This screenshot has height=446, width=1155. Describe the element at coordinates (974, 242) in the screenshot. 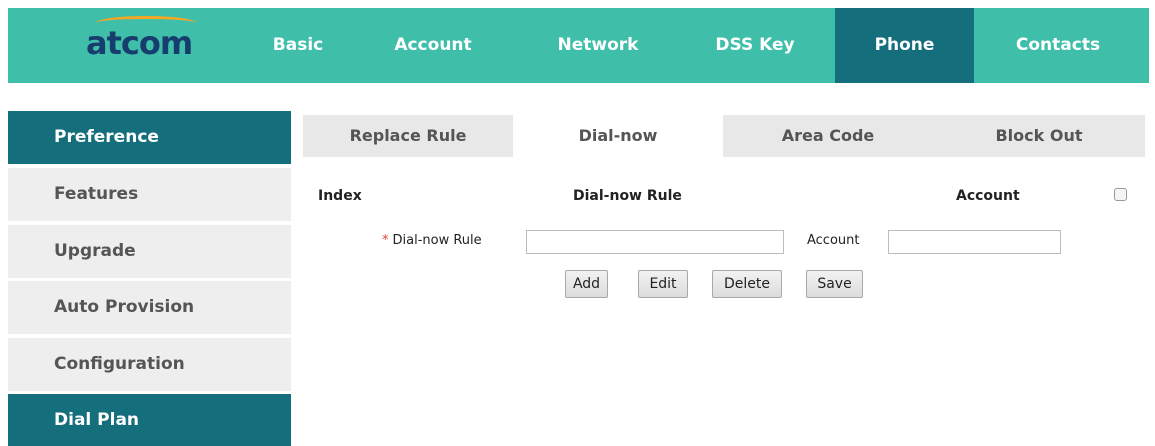

I see `account-input` at that location.